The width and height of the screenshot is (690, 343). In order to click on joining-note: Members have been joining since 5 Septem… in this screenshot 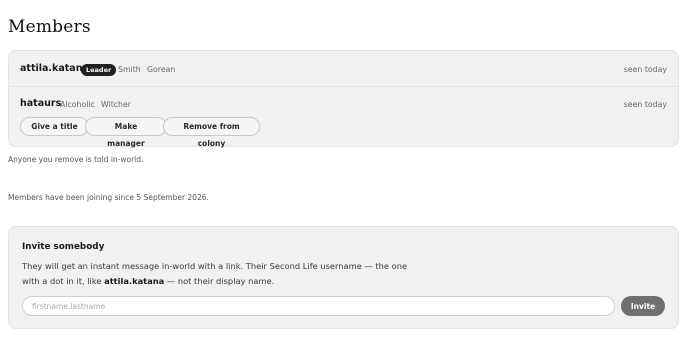, I will do `click(108, 197)`.